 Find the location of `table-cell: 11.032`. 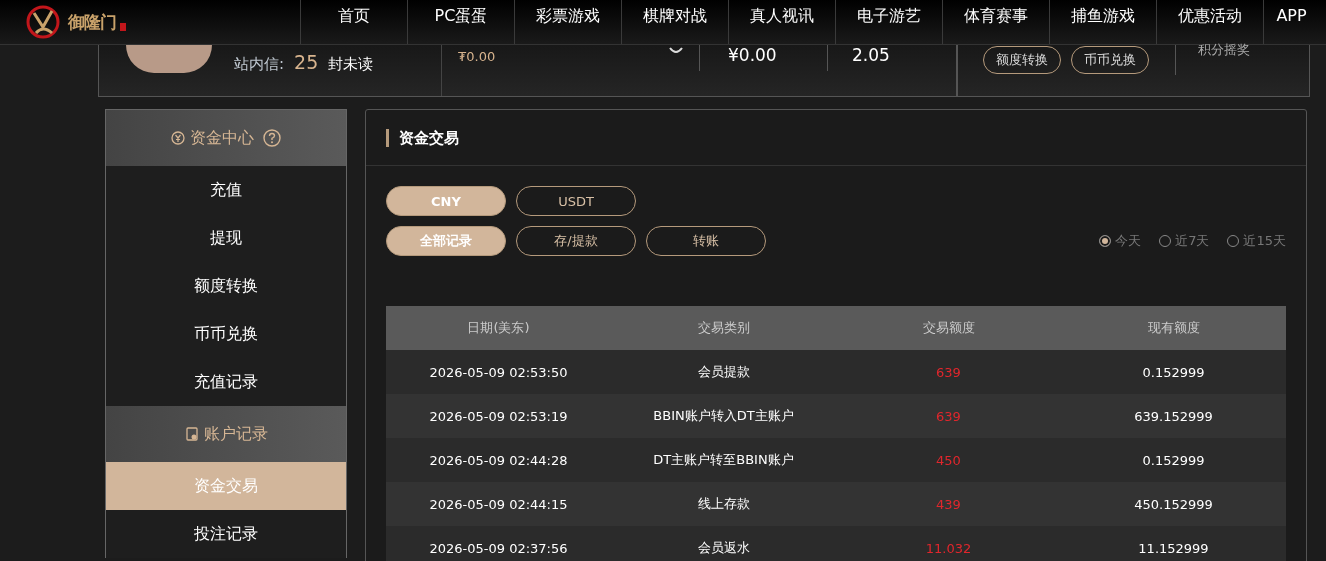

table-cell: 11.032 is located at coordinates (948, 543).